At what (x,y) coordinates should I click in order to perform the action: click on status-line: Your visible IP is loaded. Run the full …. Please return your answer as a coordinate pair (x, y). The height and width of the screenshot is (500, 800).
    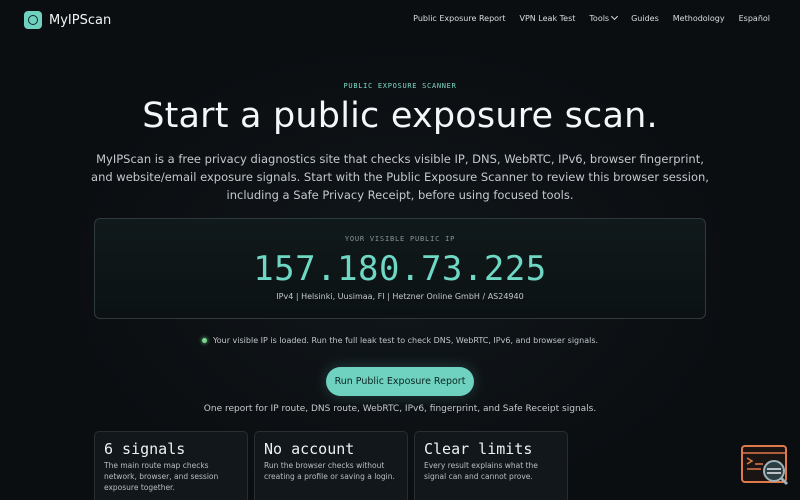
    Looking at the image, I should click on (400, 340).